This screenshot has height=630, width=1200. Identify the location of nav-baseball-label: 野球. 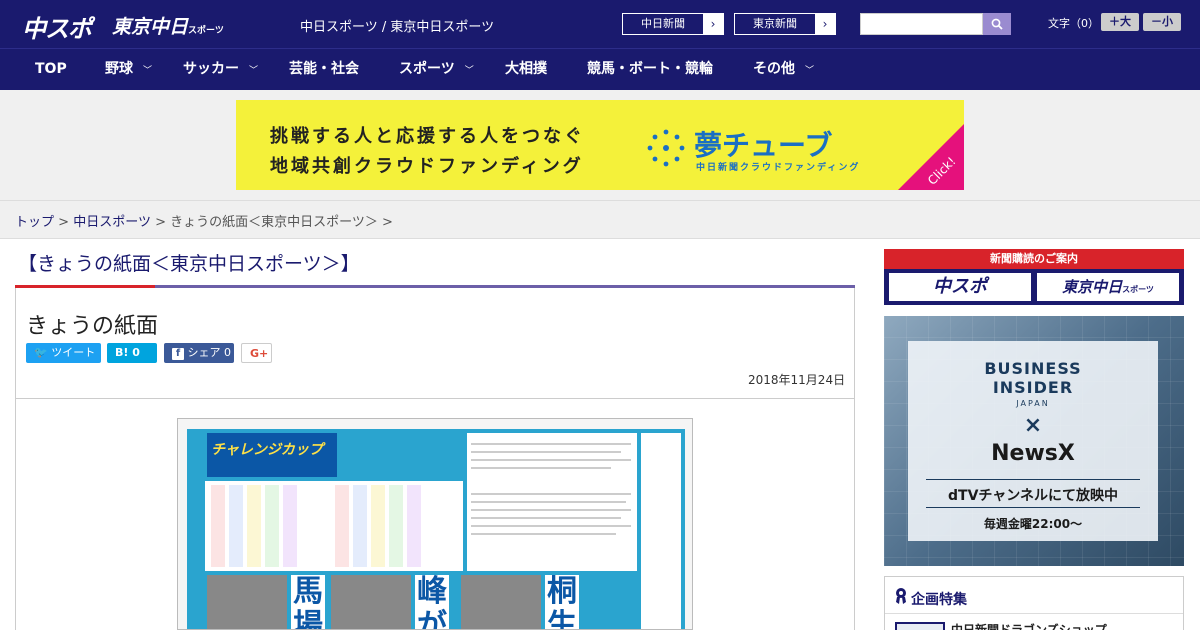
(119, 69).